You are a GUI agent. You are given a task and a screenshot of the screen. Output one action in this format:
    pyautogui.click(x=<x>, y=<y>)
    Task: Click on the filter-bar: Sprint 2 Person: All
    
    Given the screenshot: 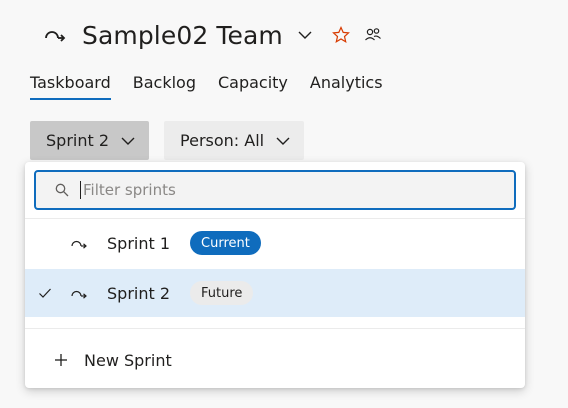 What is the action you would take?
    pyautogui.click(x=167, y=140)
    